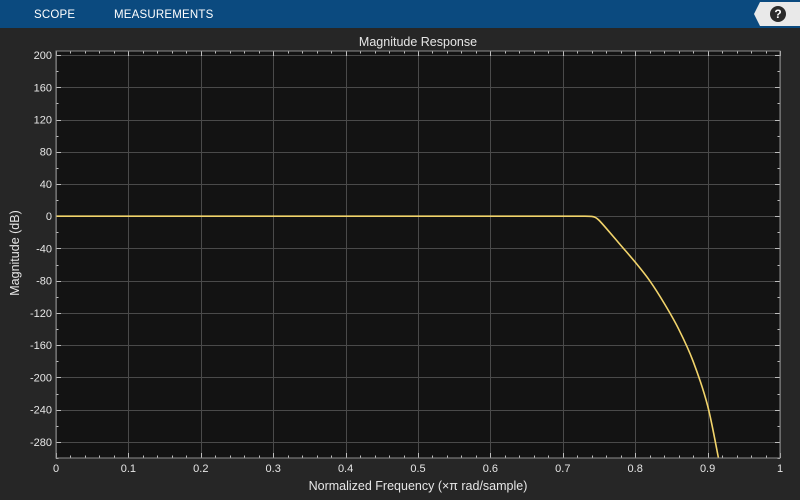 Image resolution: width=800 pixels, height=500 pixels. I want to click on y-tick-label: -280, so click(41, 443).